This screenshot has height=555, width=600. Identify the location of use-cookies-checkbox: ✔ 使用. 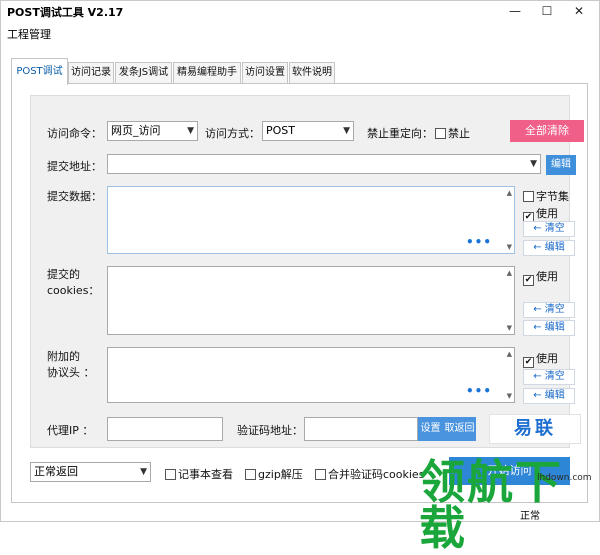
(540, 277).